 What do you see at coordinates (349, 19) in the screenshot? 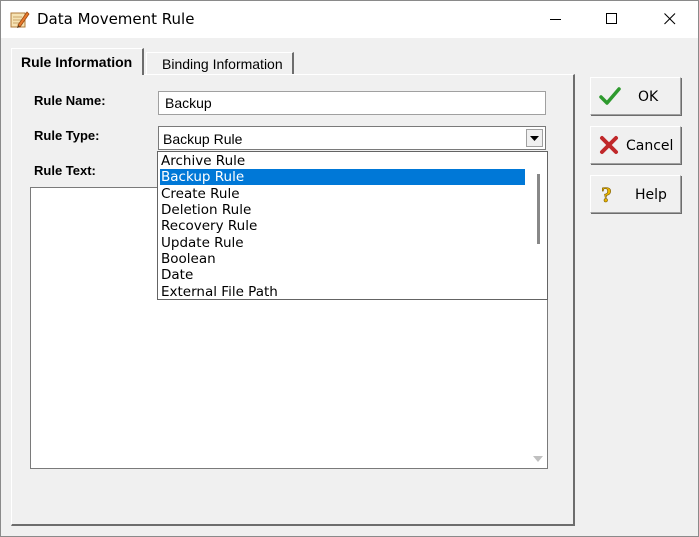
I see `title-bar: Data Movement Rule` at bounding box center [349, 19].